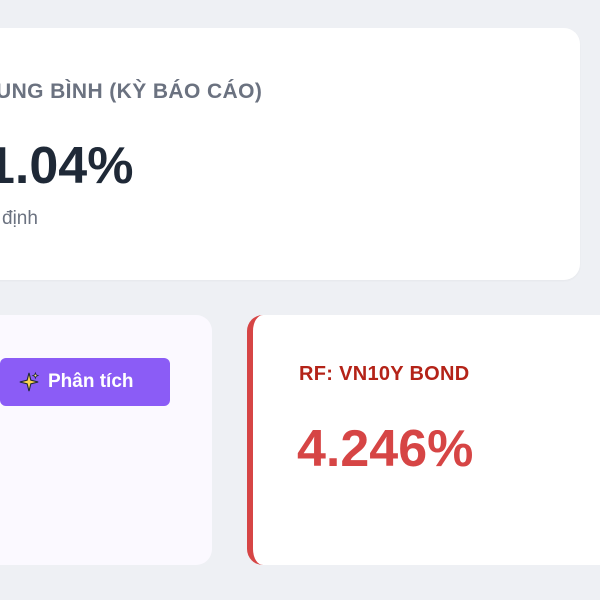 The image size is (600, 600). Describe the element at coordinates (131, 91) in the screenshot. I see `average-return-label: UNG BÌNH (KỲ BÁO CÁO)` at that location.